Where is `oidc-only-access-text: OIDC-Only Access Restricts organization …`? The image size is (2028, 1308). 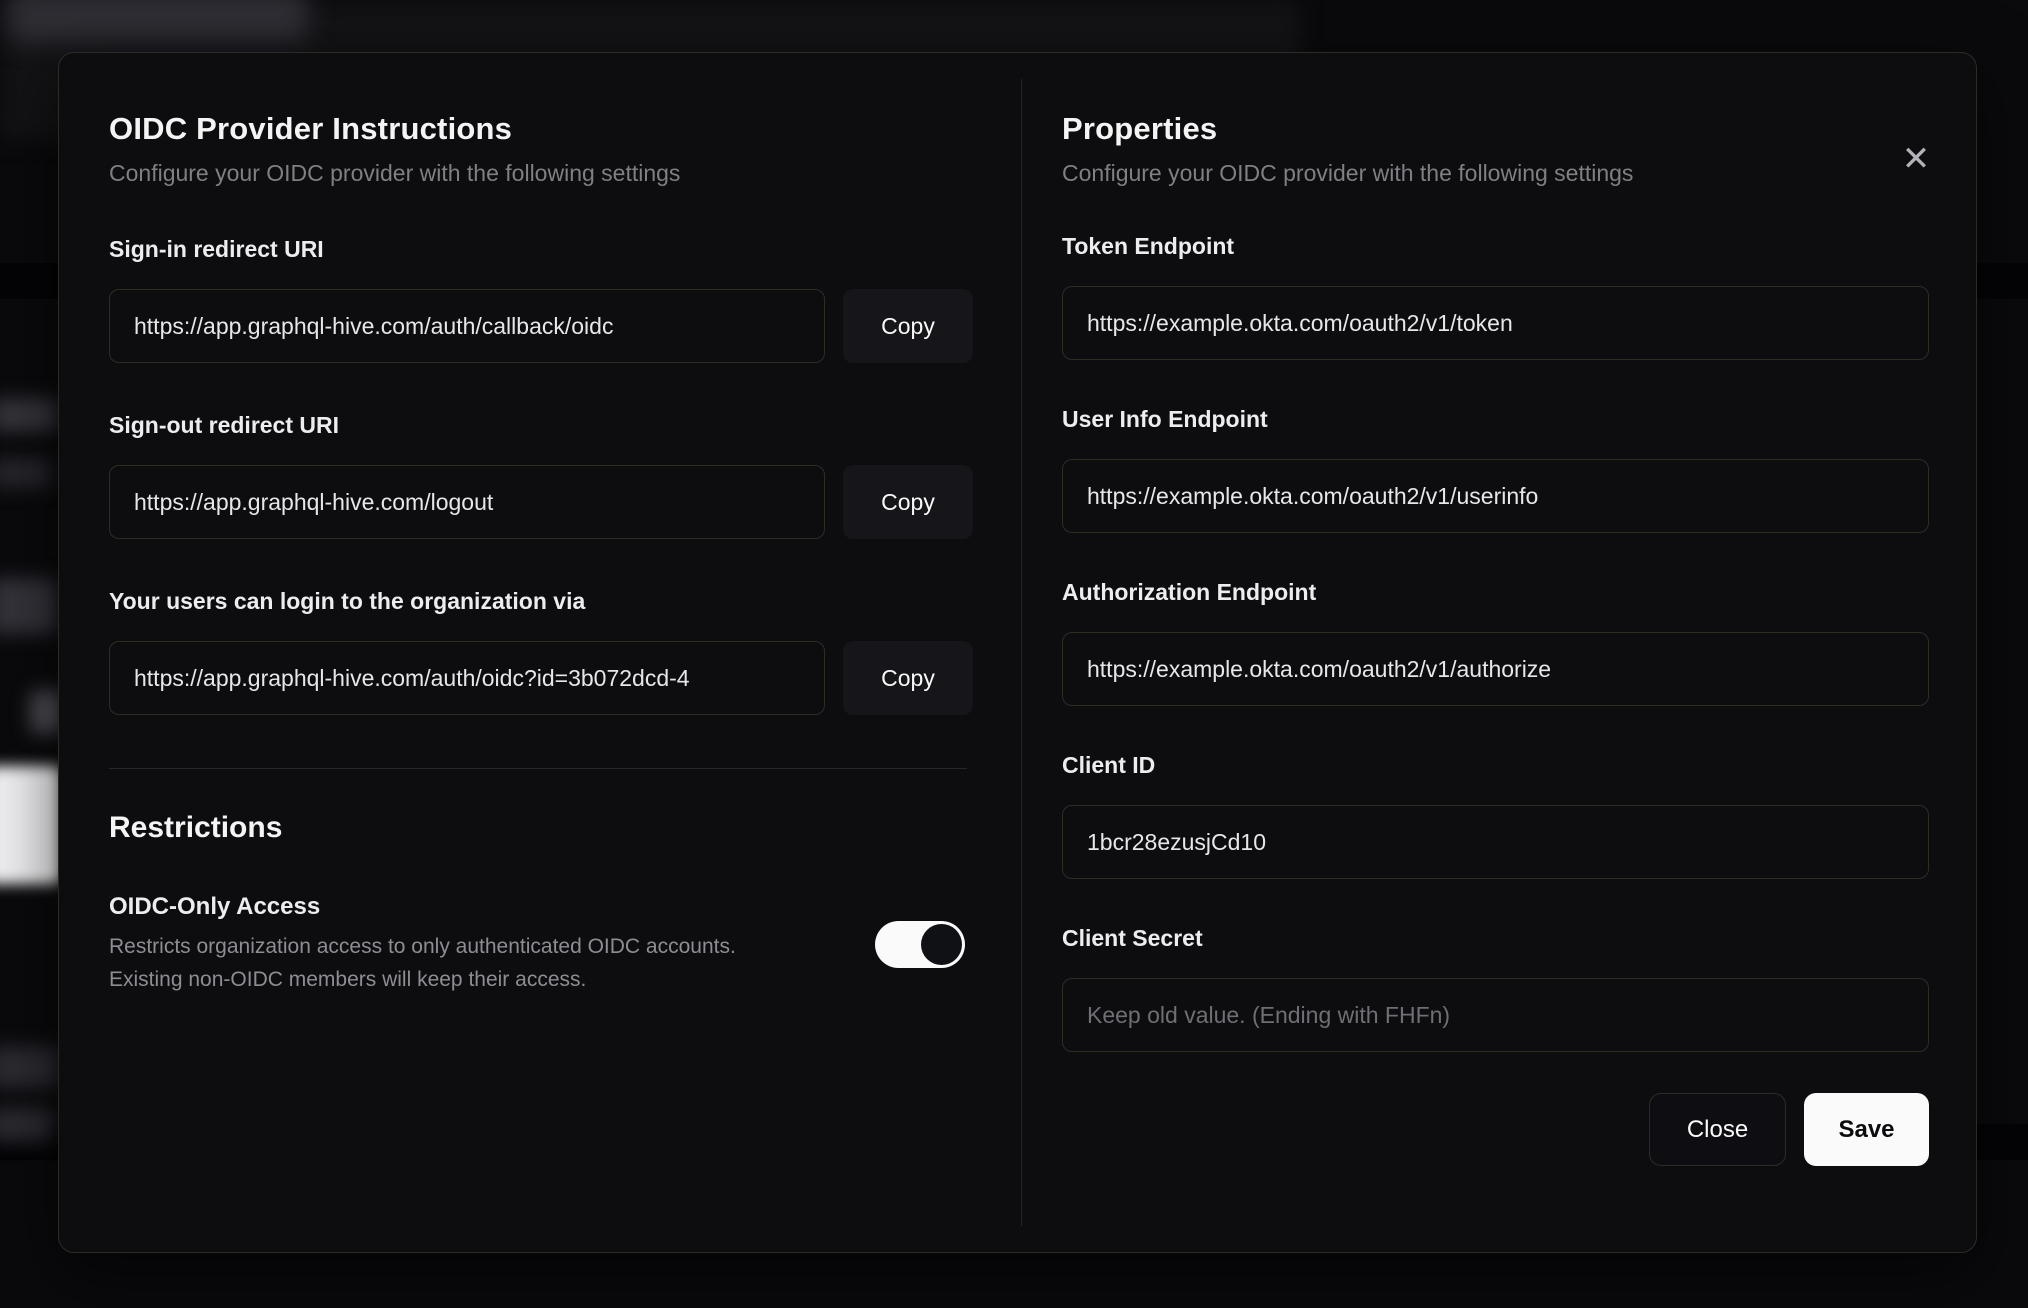
oidc-only-access-text: OIDC-Only Access Restricts organization … is located at coordinates (459, 944).